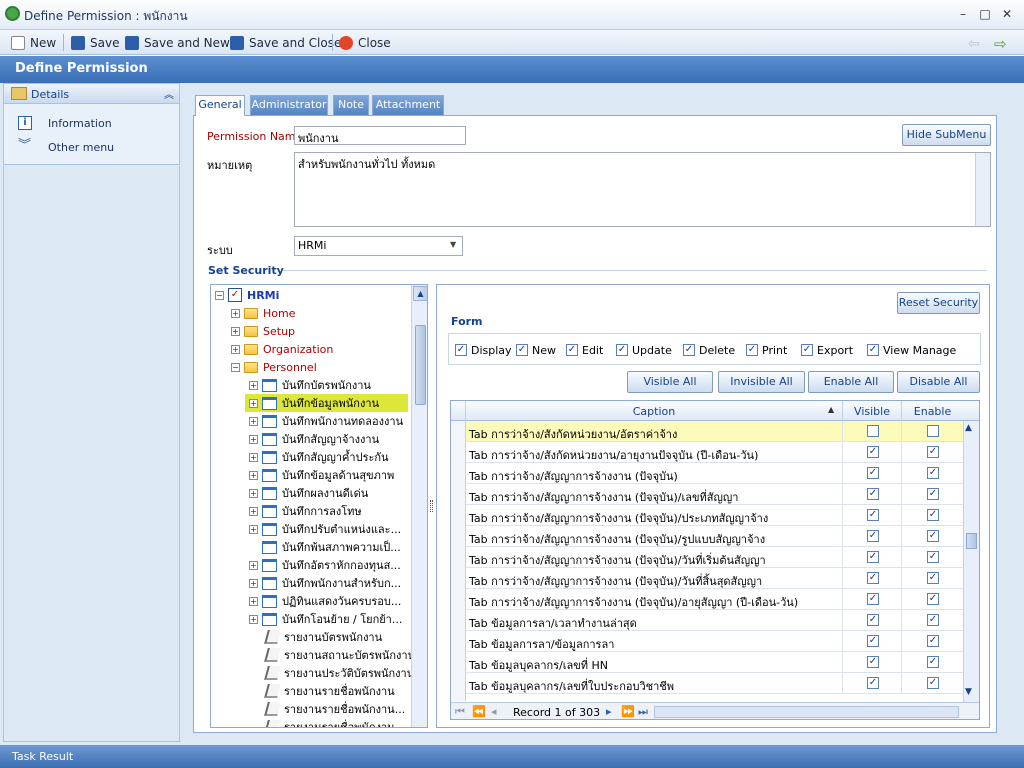  I want to click on maximize-icon: □, so click(985, 14).